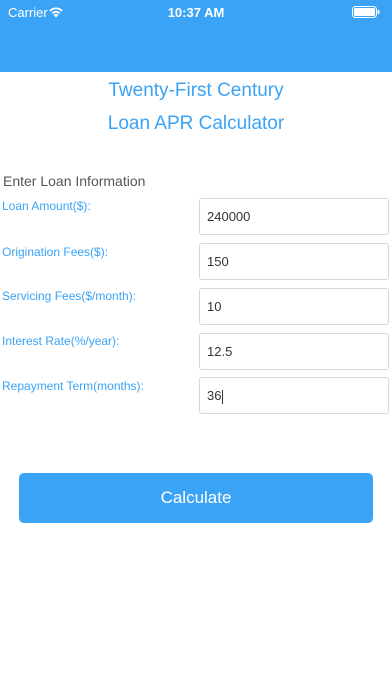 The image size is (392, 696). I want to click on repayment-term-input: 36, so click(294, 395).